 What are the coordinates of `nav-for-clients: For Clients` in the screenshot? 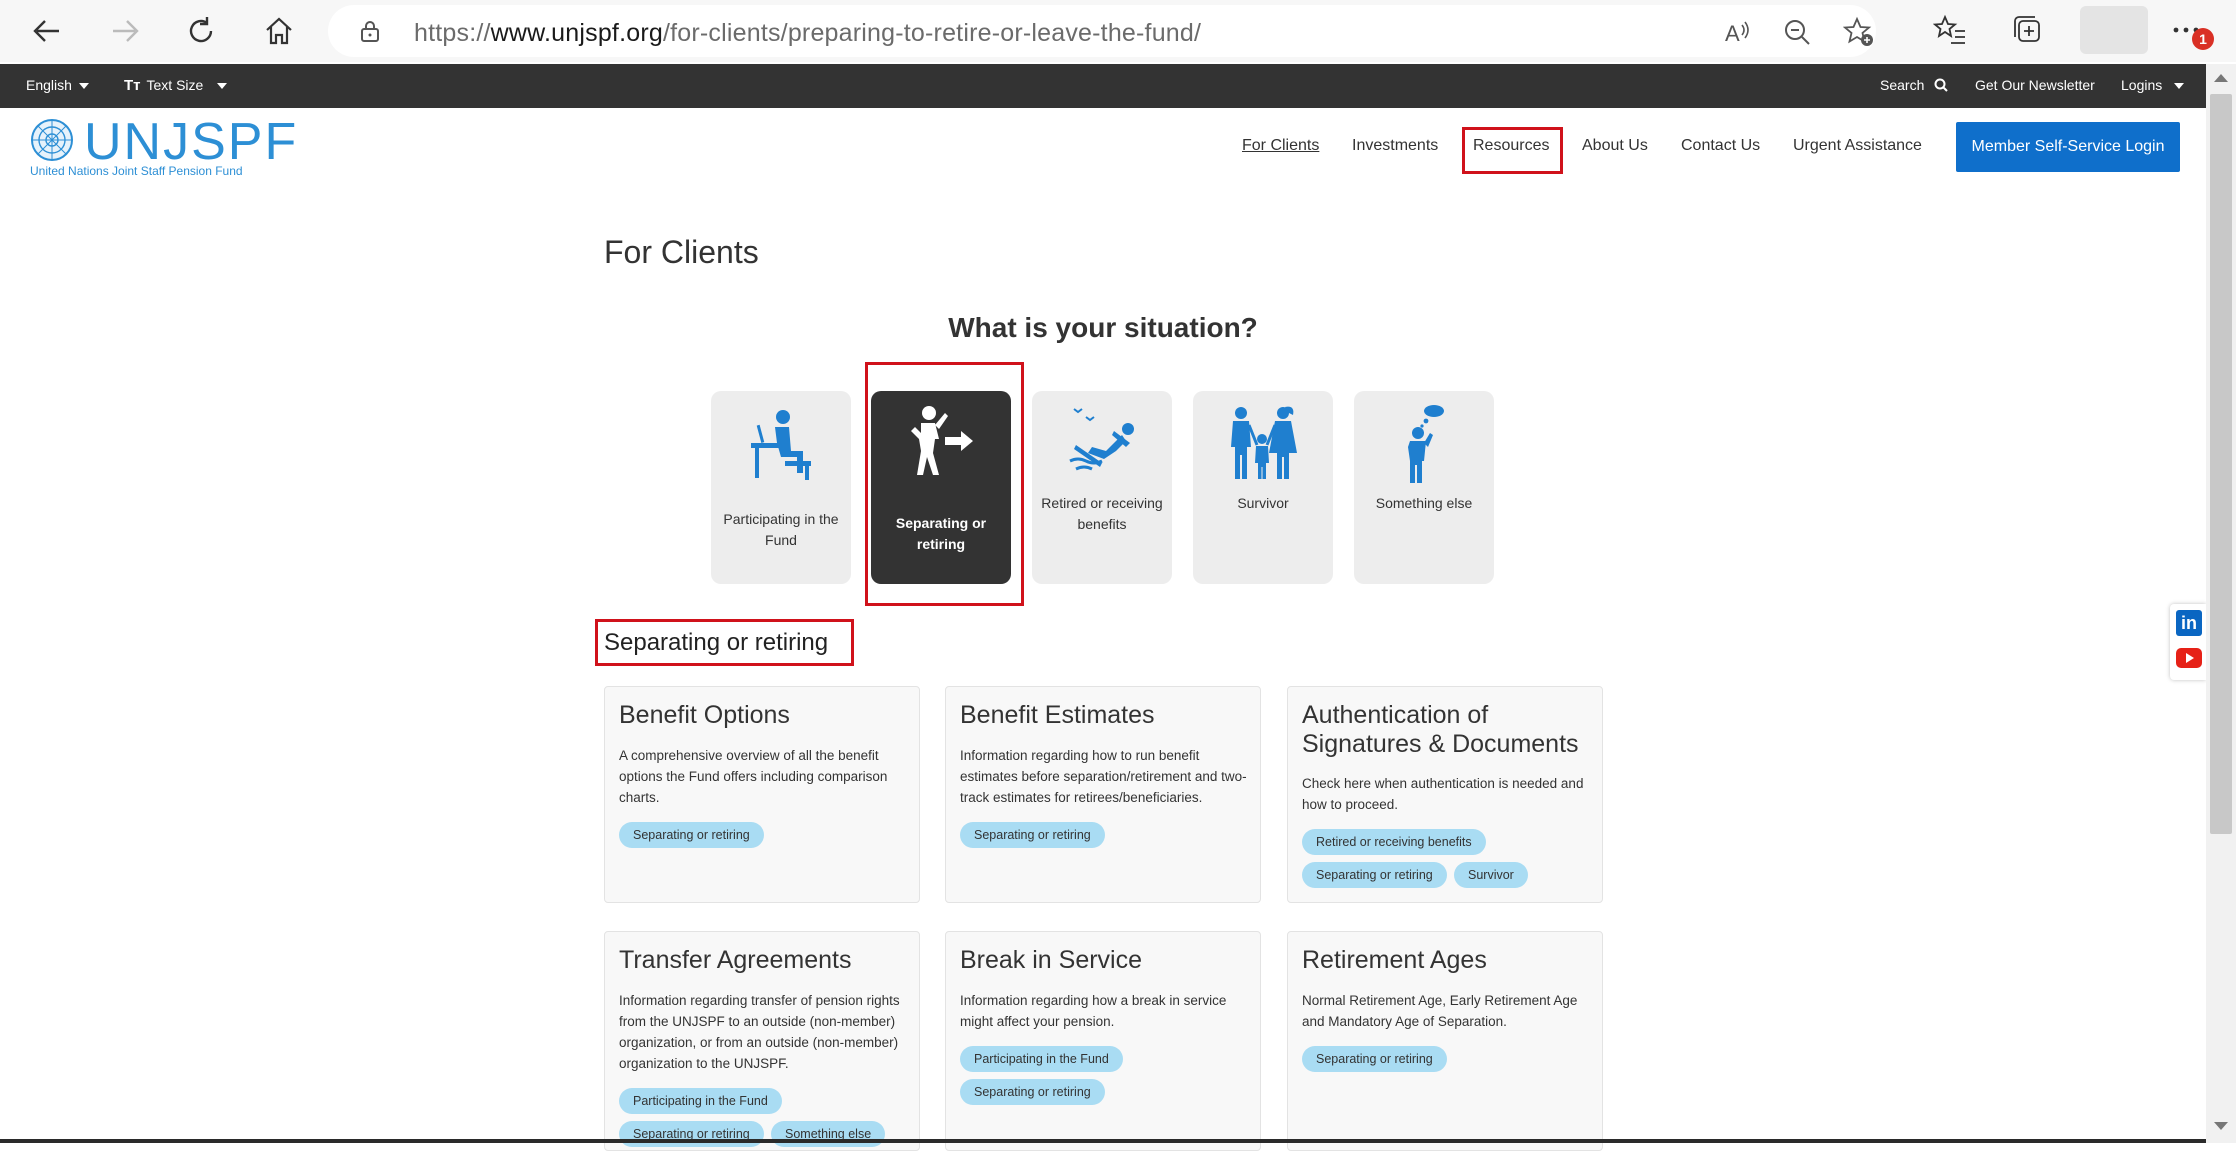 It's located at (1280, 146).